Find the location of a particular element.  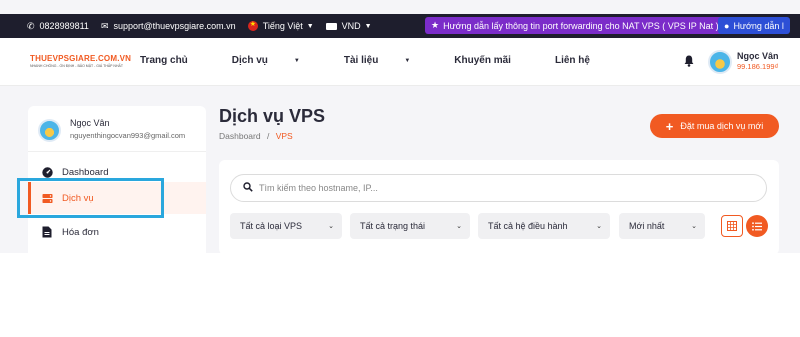

grid-icon is located at coordinates (732, 226).